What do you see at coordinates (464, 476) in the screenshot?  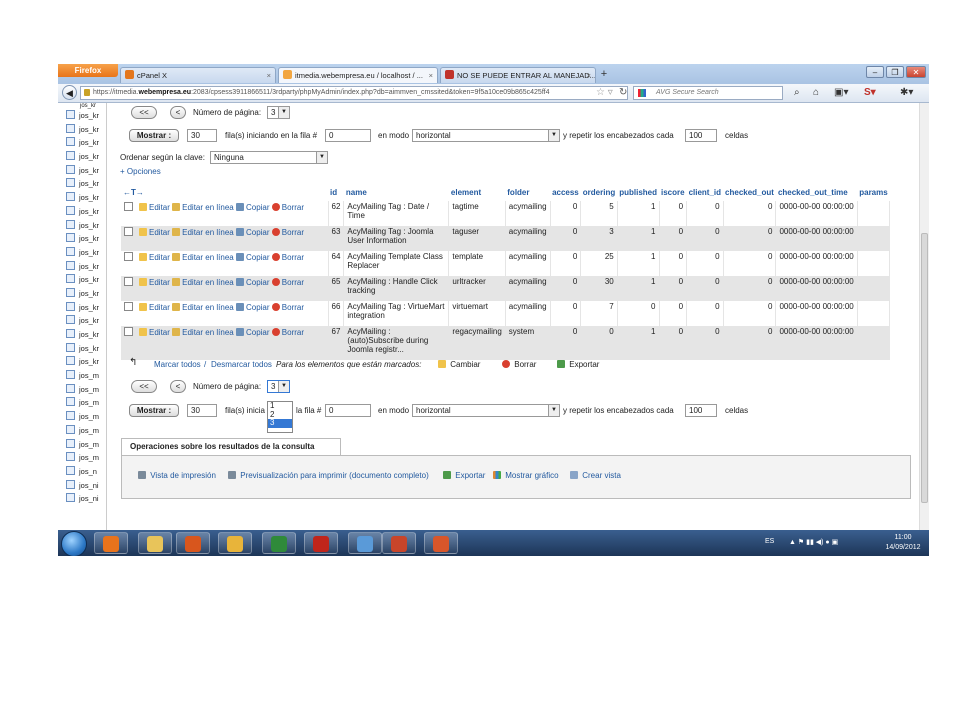 I see `export-link: Exportar` at bounding box center [464, 476].